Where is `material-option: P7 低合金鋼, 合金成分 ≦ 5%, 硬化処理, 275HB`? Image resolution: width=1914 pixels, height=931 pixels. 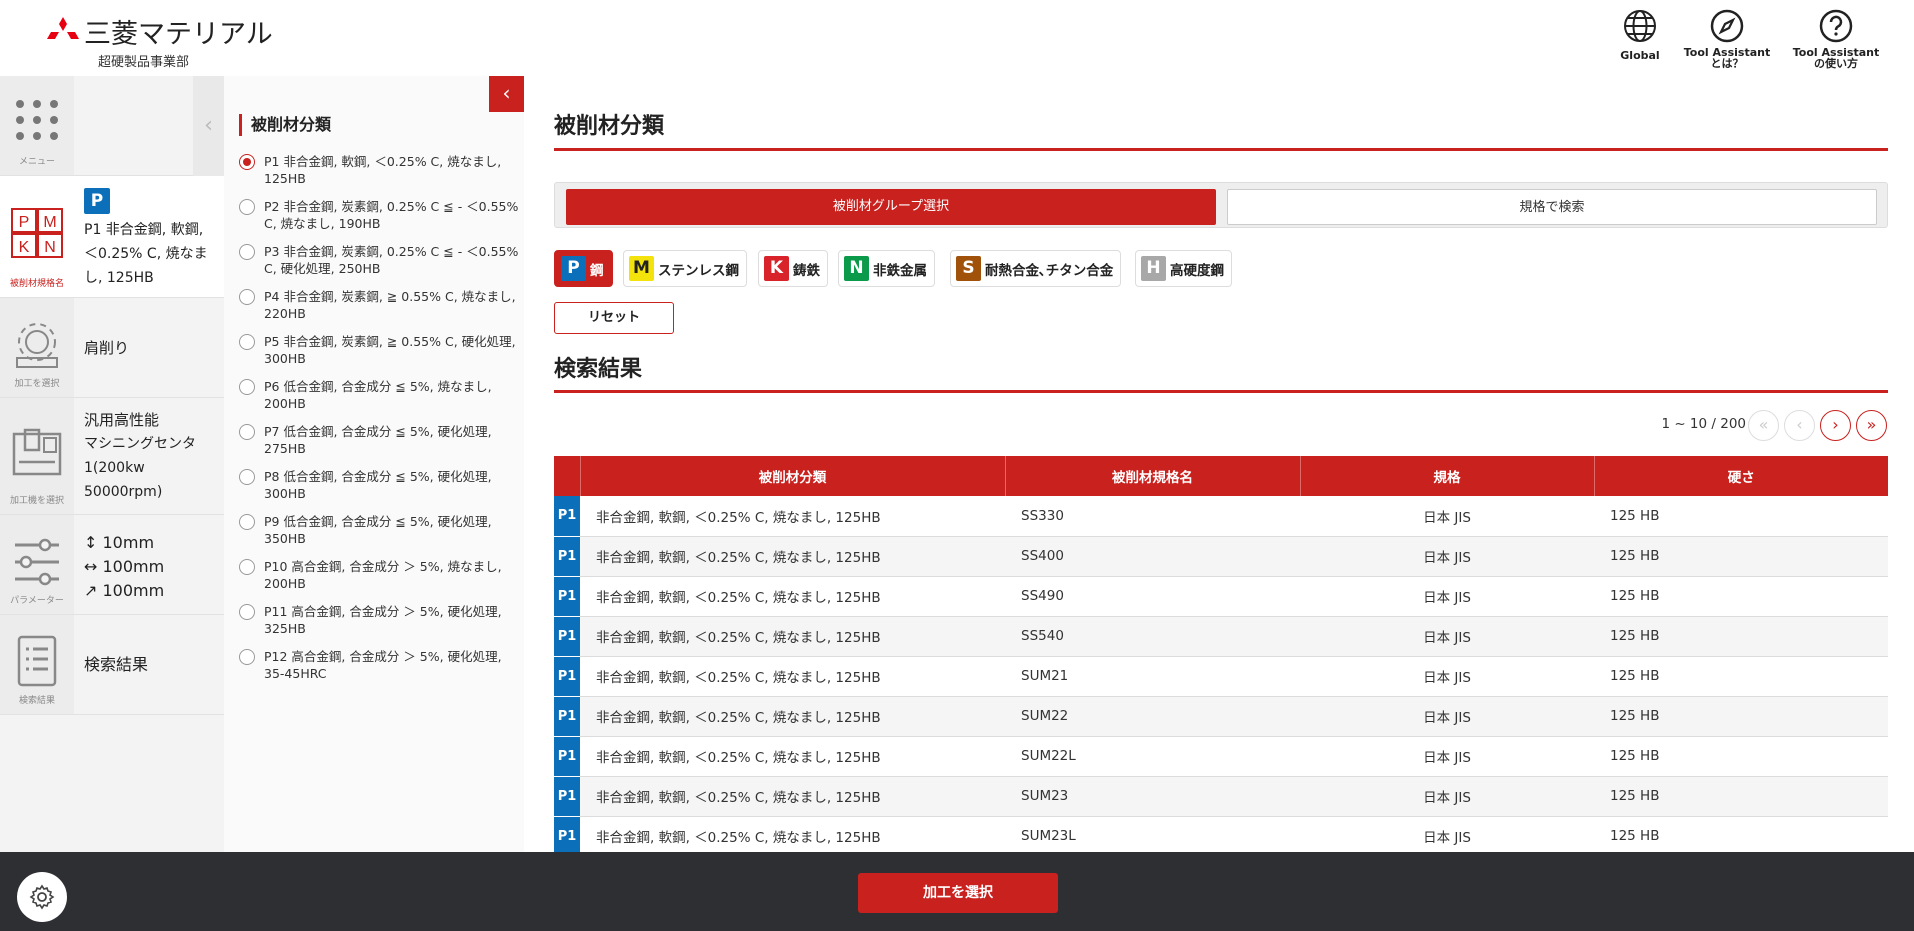
material-option: P7 低合金鋼, 合金成分 ≦ 5%, 硬化処理, 275HB is located at coordinates (379, 440).